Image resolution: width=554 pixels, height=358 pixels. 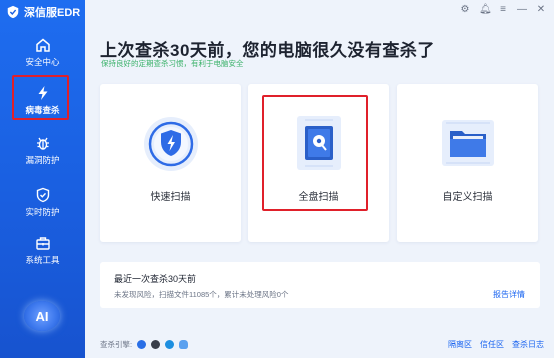 I want to click on report-details-link: 报告详情, so click(x=509, y=294).